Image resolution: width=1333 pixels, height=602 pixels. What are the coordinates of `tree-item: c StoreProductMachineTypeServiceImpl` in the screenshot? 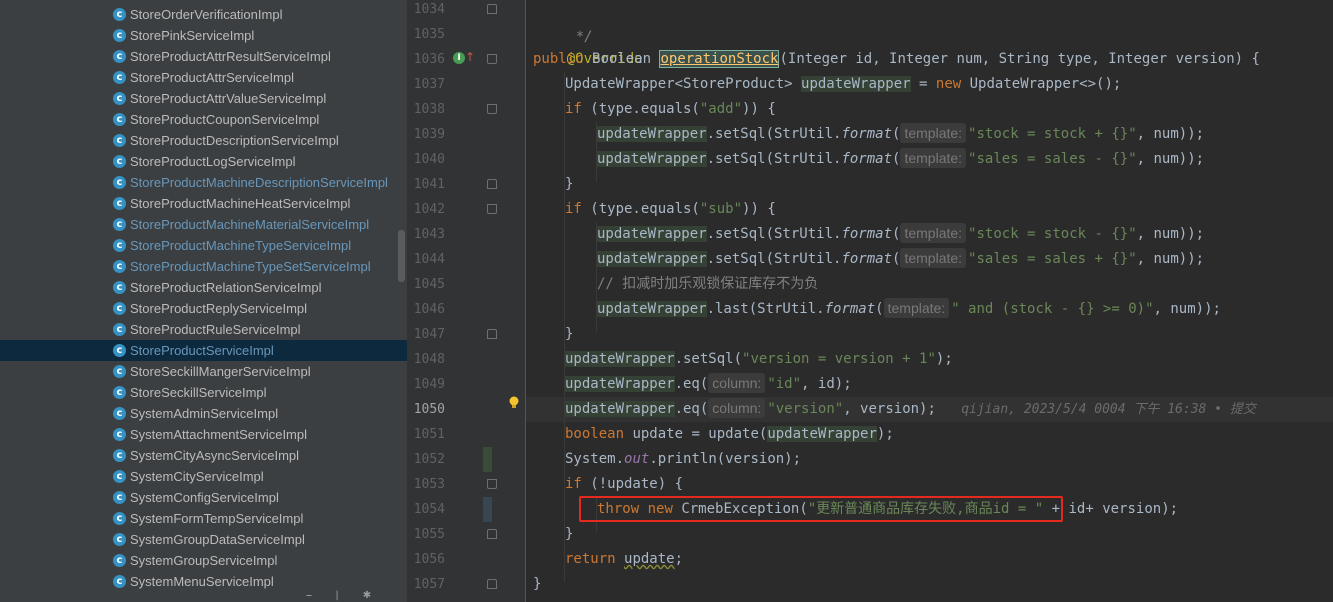 It's located at (203, 245).